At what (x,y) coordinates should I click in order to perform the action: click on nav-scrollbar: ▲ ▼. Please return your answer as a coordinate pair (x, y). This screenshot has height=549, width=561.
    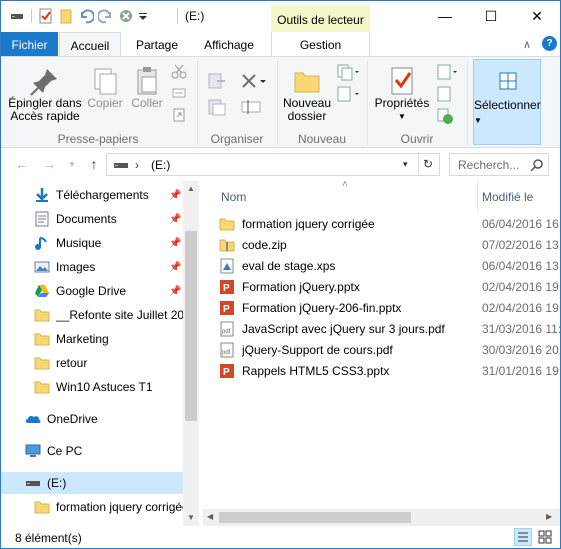
    Looking at the image, I should click on (191, 353).